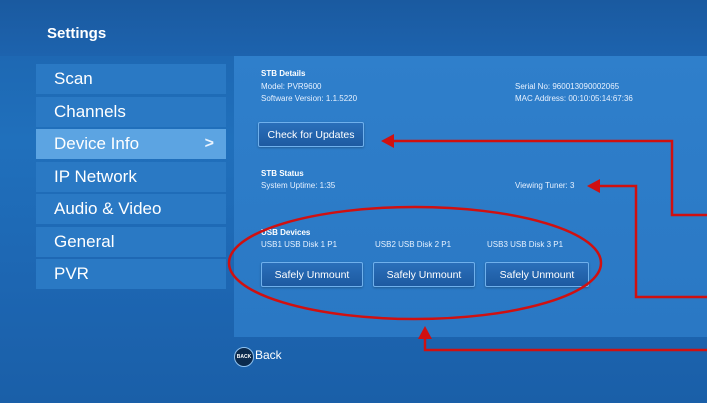  Describe the element at coordinates (131, 241) in the screenshot. I see `sidebar-item-general: General` at that location.